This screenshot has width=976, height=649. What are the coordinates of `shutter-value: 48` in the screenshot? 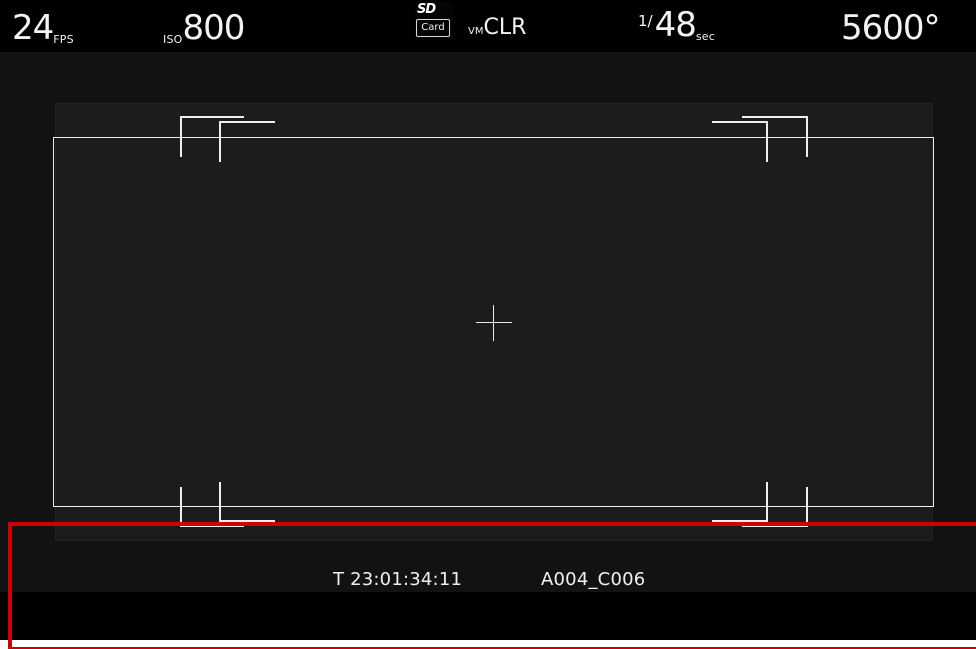 It's located at (675, 25).